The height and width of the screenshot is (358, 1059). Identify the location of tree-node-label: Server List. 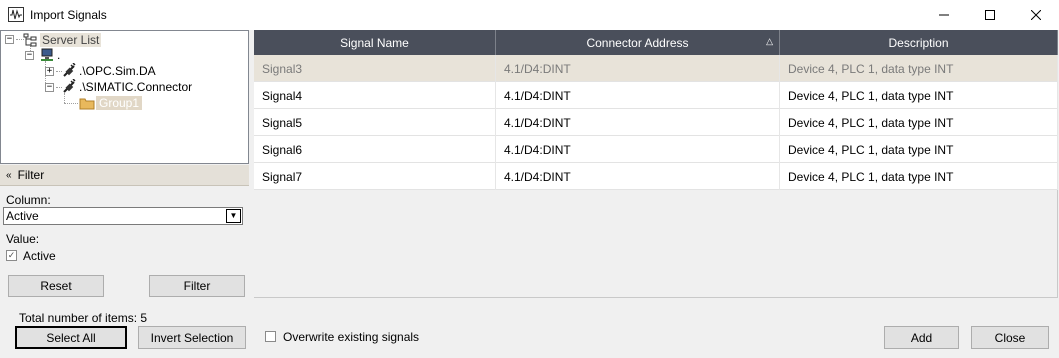
(71, 40).